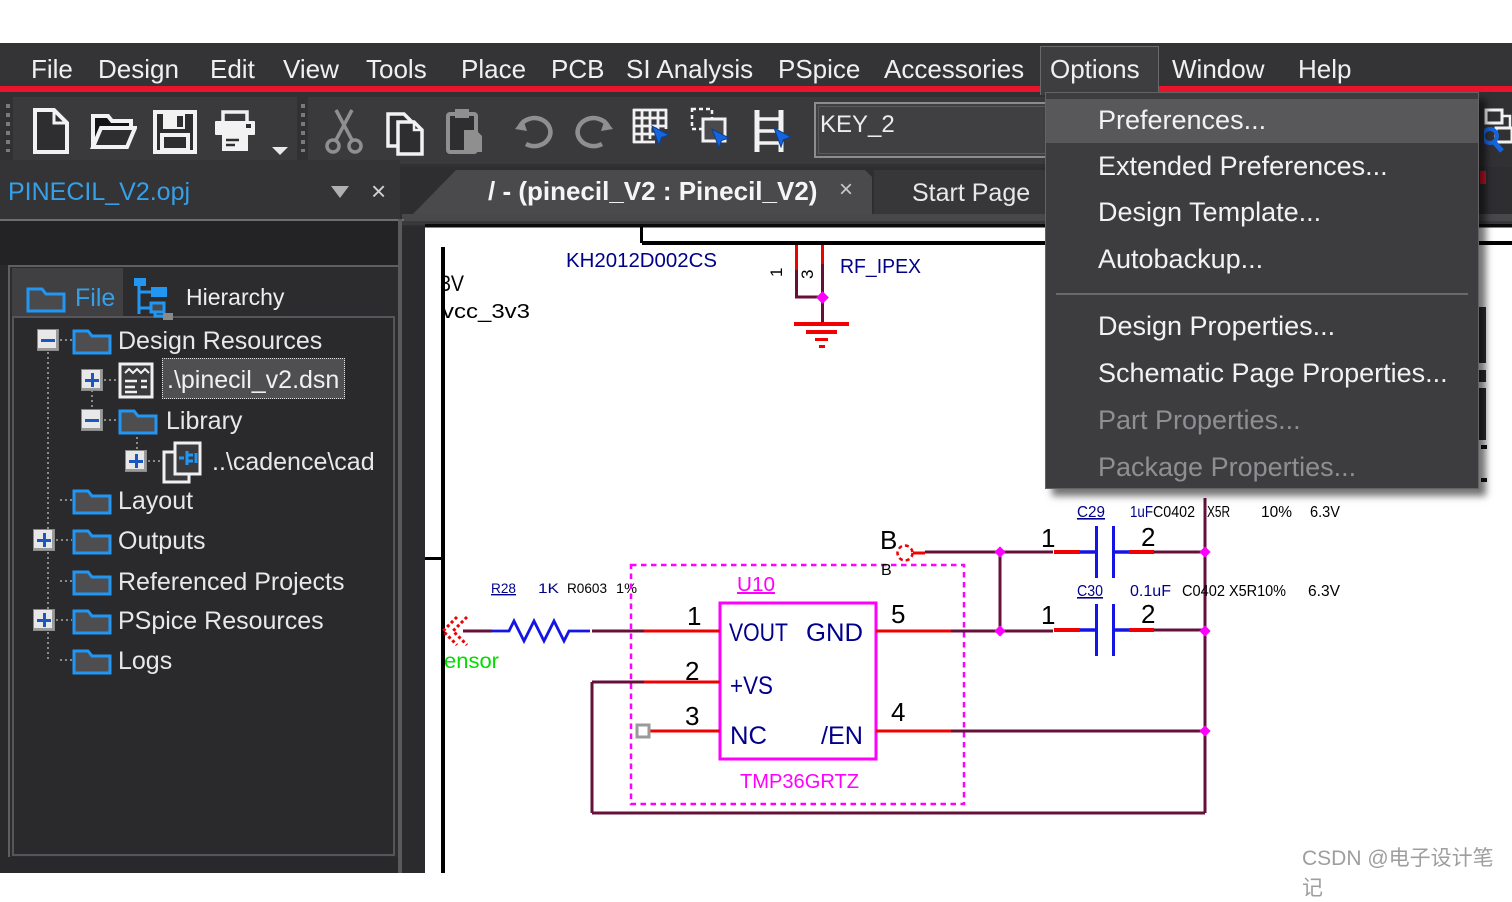 The width and height of the screenshot is (1512, 902). I want to click on svg-text: /EN, so click(842, 736).